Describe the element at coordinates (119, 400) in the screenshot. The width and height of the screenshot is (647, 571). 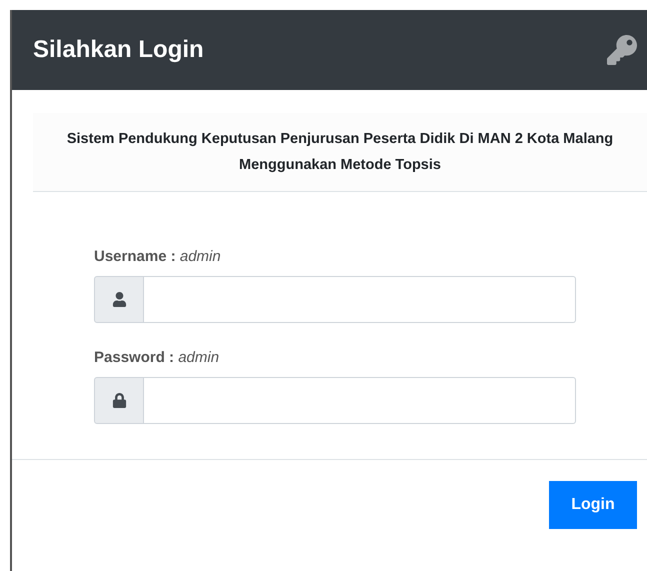
I see `lock-icon` at that location.